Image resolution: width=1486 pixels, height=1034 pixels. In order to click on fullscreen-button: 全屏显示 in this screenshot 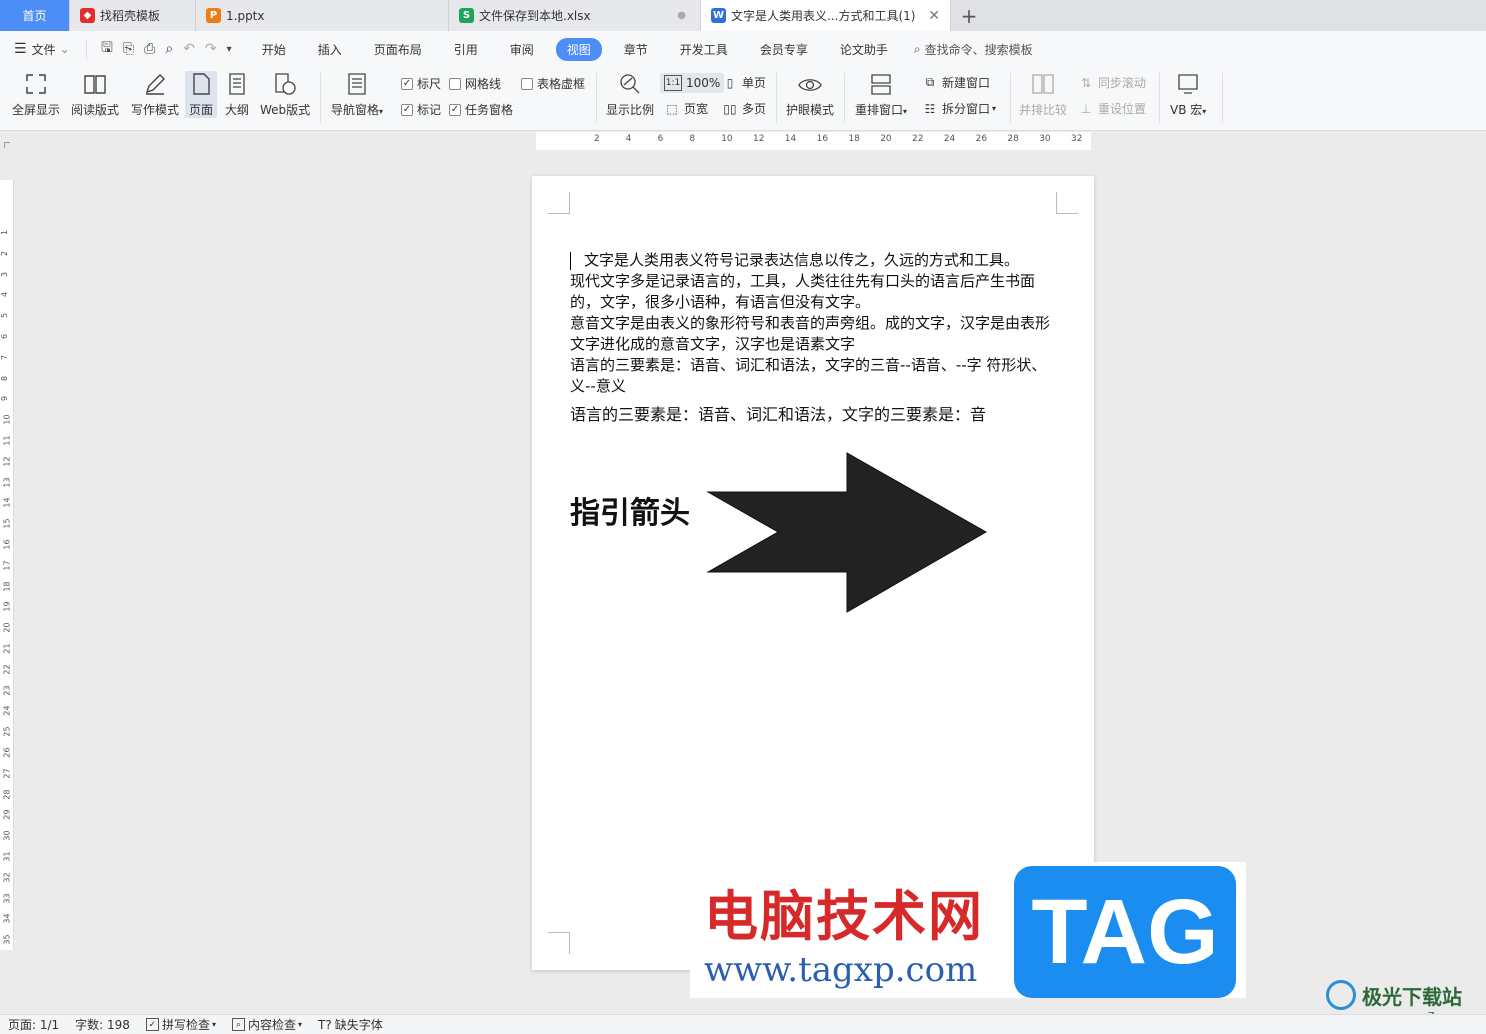, I will do `click(36, 94)`.